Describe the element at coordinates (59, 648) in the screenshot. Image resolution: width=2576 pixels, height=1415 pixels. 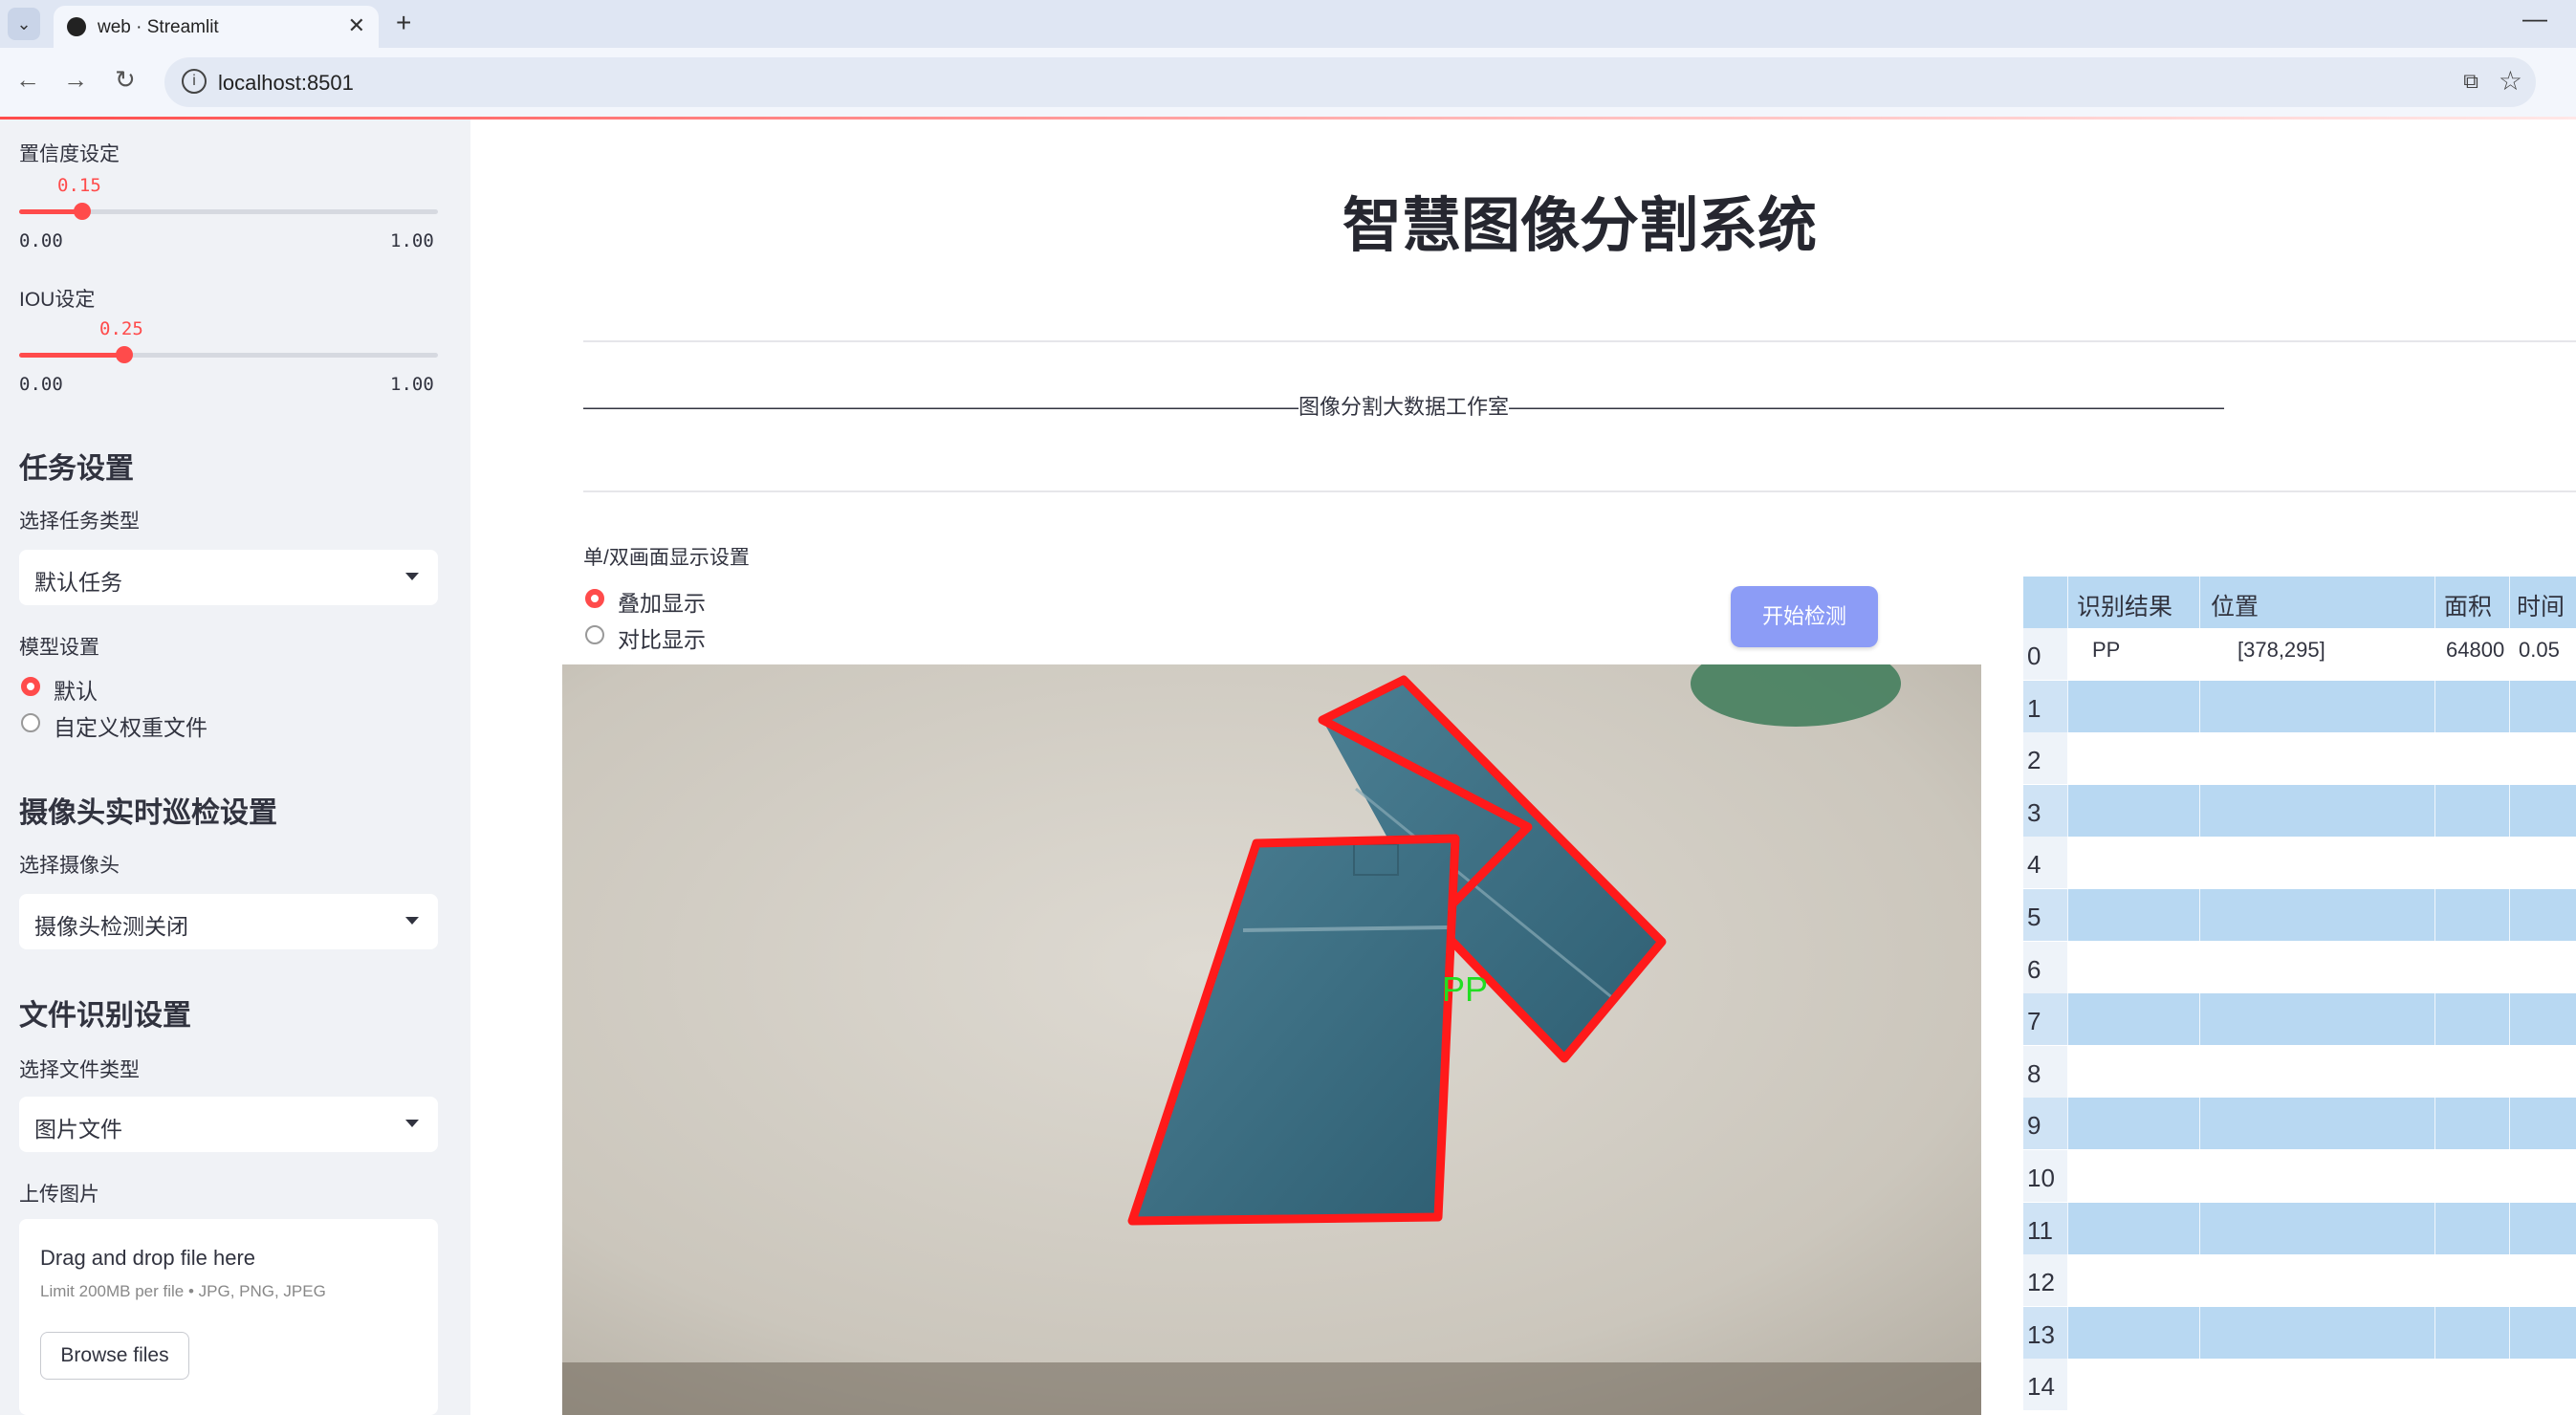
I see `model-label: 模型设置` at that location.